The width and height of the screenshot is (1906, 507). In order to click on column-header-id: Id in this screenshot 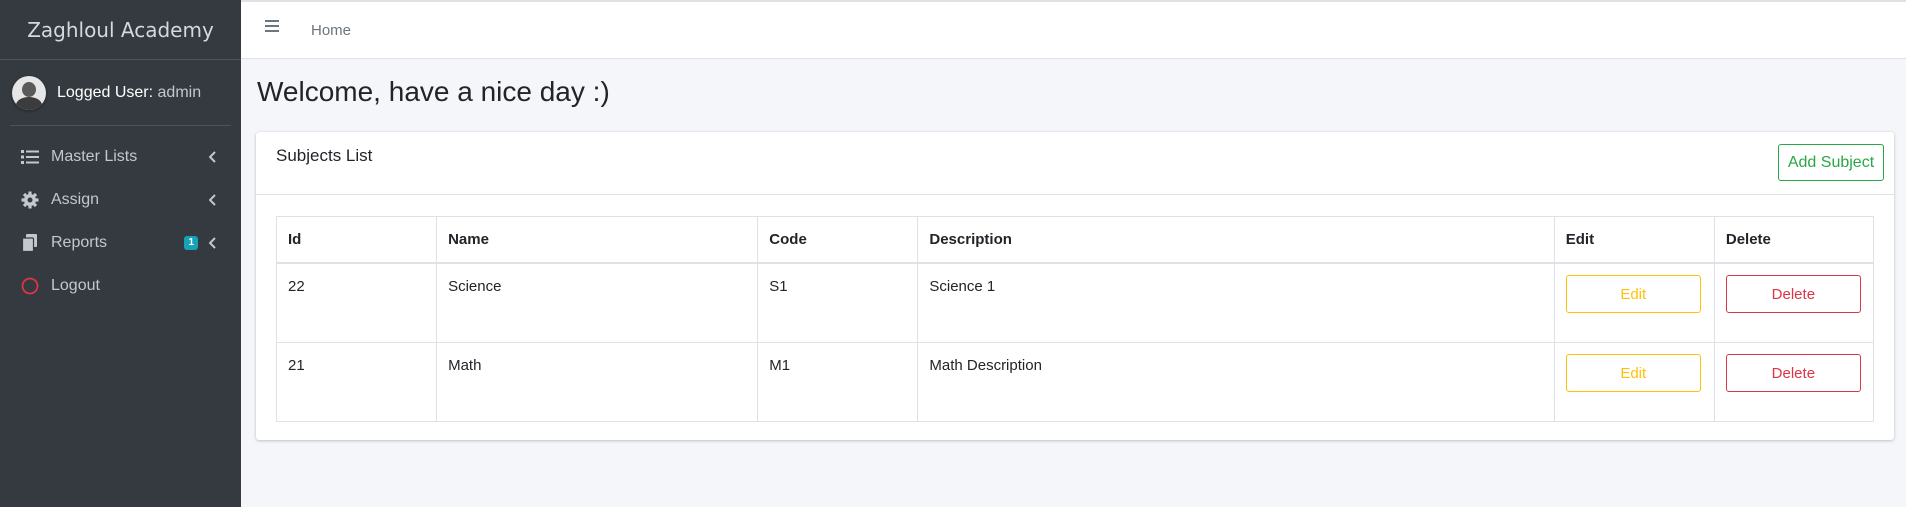, I will do `click(356, 240)`.